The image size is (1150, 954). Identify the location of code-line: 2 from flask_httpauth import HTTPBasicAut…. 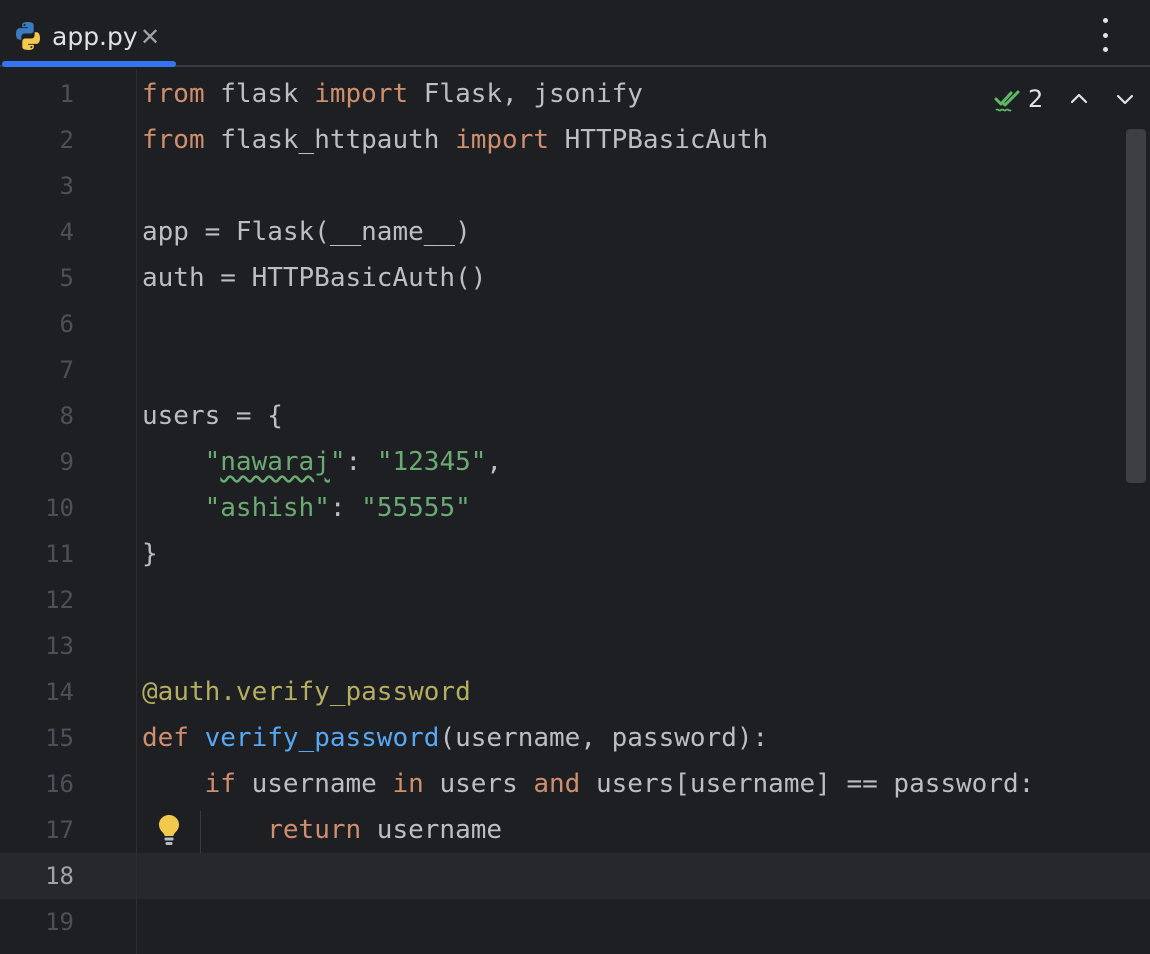
(575, 140).